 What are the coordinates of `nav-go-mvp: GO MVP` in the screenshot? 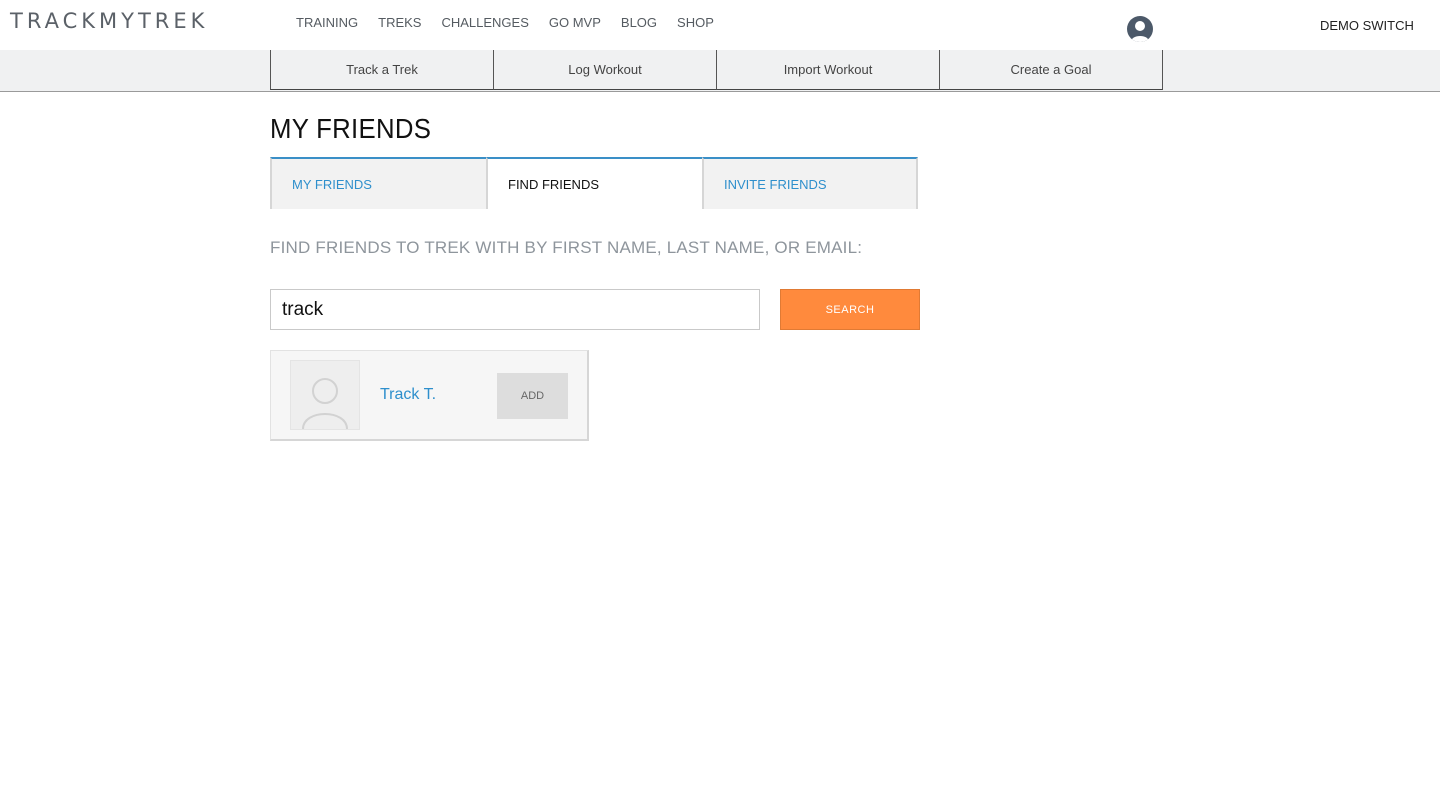 It's located at (575, 23).